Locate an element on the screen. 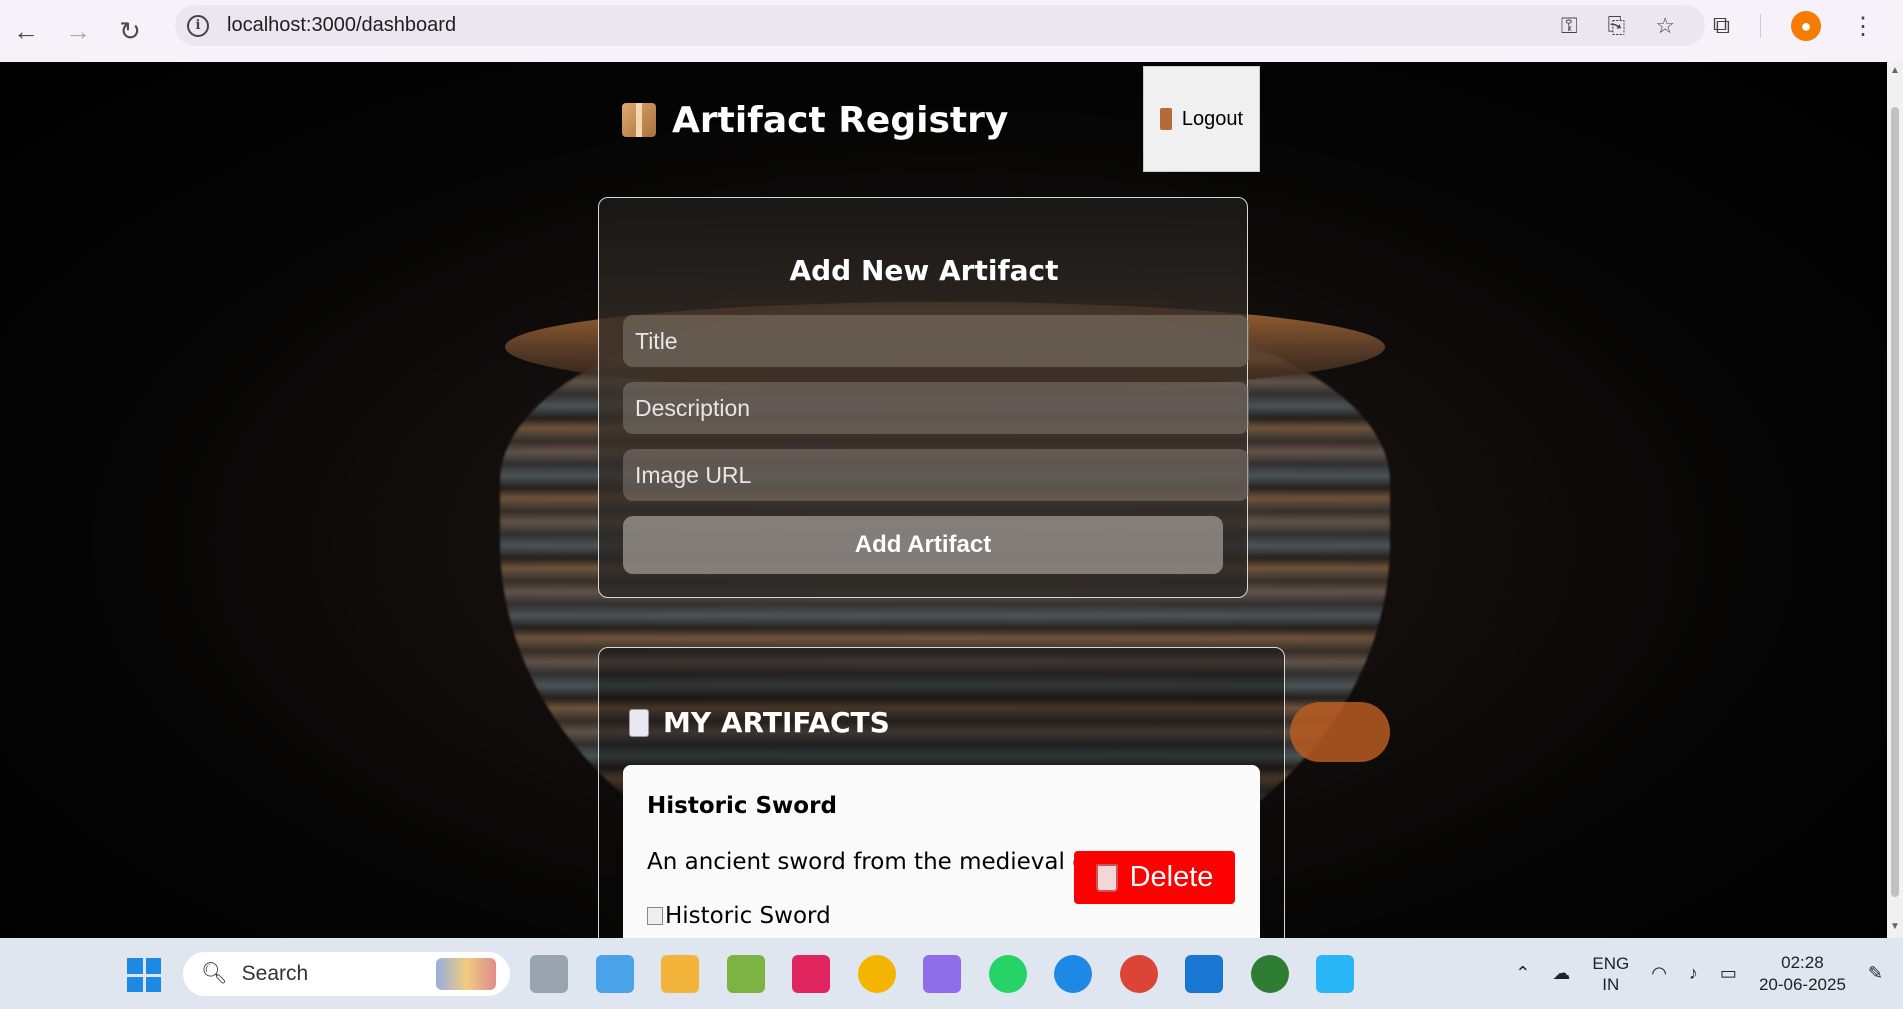 The height and width of the screenshot is (1009, 1903). vscode-icon is located at coordinates (1204, 974).